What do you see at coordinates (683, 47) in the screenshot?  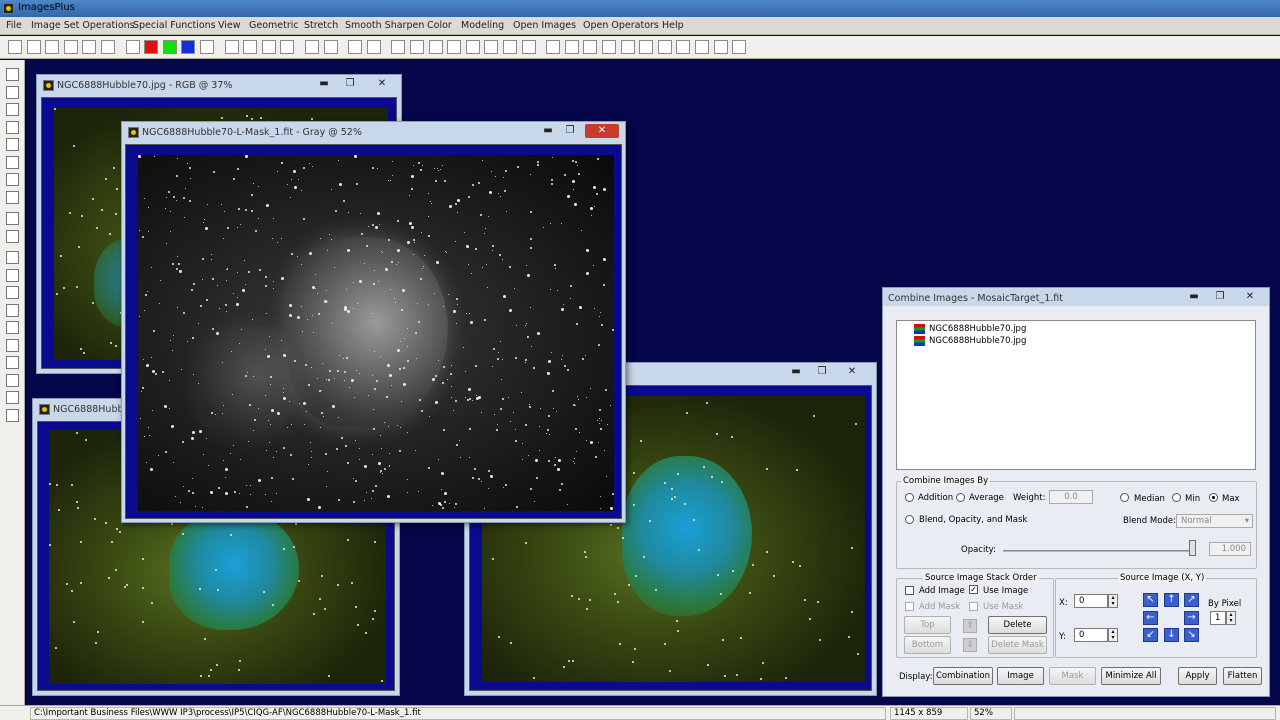 I see `box2-icon` at bounding box center [683, 47].